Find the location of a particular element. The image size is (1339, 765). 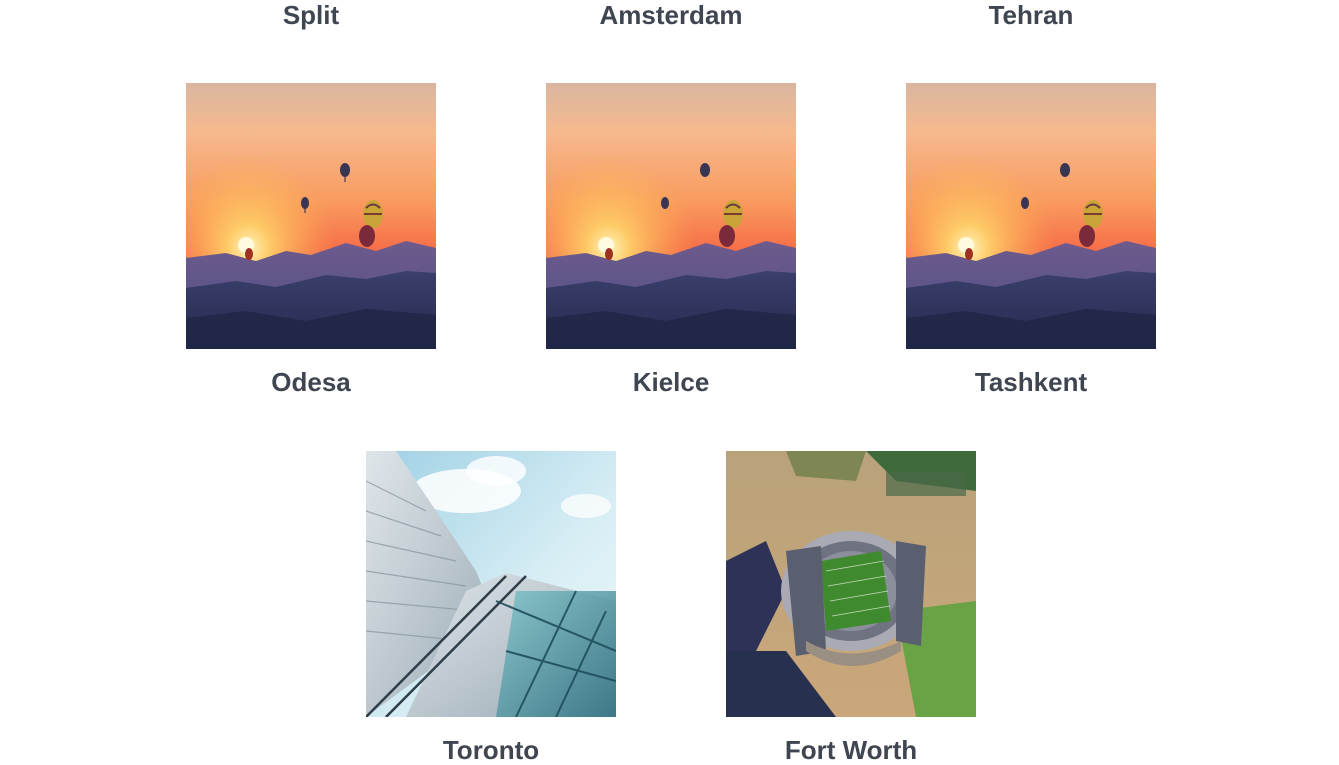

city-label-split: Split is located at coordinates (311, 15).